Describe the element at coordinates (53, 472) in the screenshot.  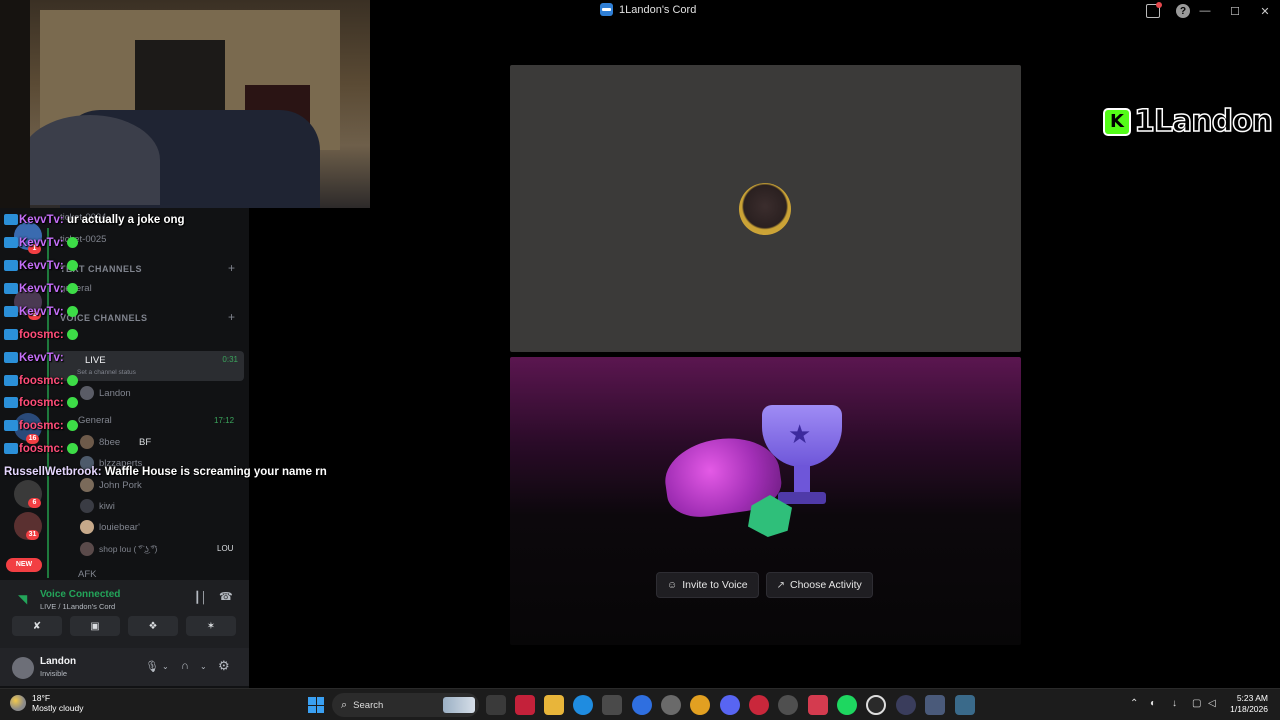
I see `chat-username: RussellWetbrook:` at that location.